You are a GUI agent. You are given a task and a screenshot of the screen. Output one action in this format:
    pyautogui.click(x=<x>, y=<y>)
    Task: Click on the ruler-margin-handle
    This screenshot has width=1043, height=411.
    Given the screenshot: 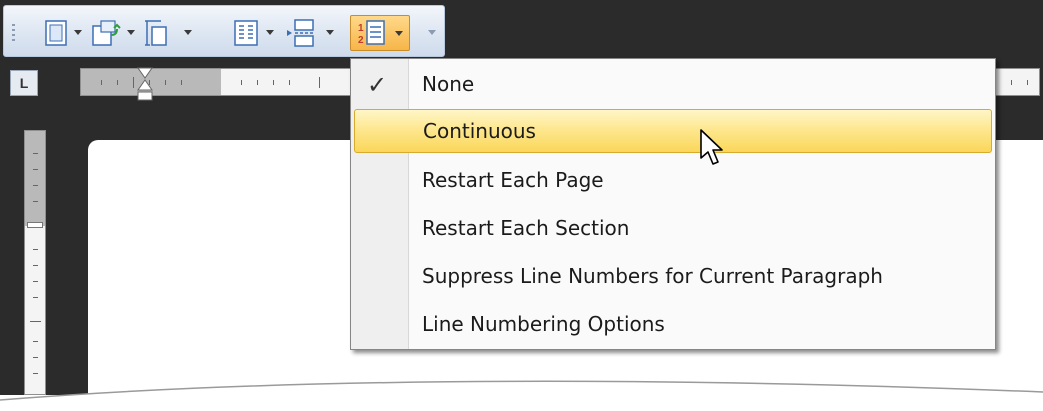 What is the action you would take?
    pyautogui.click(x=35, y=225)
    